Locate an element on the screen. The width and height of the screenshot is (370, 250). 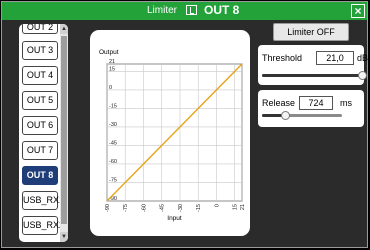
limiter-toggle-button: Limiter OFF is located at coordinates (311, 32).